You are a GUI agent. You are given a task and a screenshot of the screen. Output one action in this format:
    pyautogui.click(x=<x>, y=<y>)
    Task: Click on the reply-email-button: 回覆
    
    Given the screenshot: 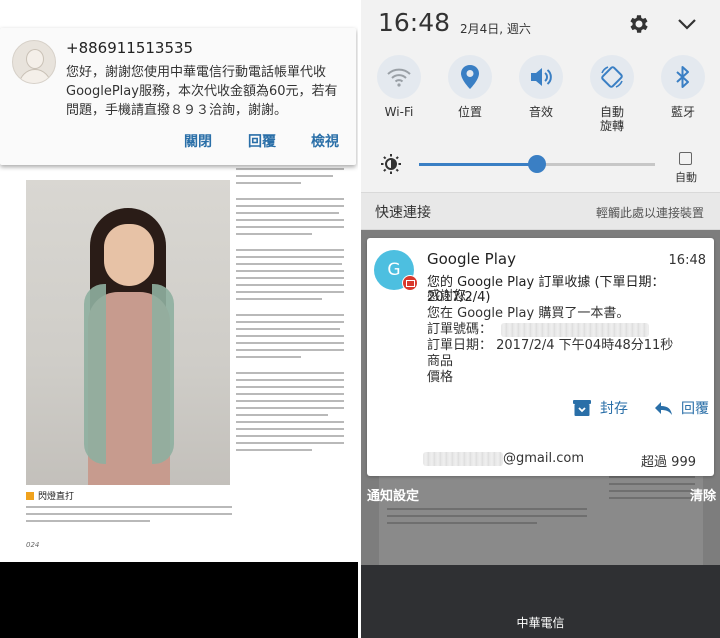 What is the action you would take?
    pyautogui.click(x=681, y=408)
    